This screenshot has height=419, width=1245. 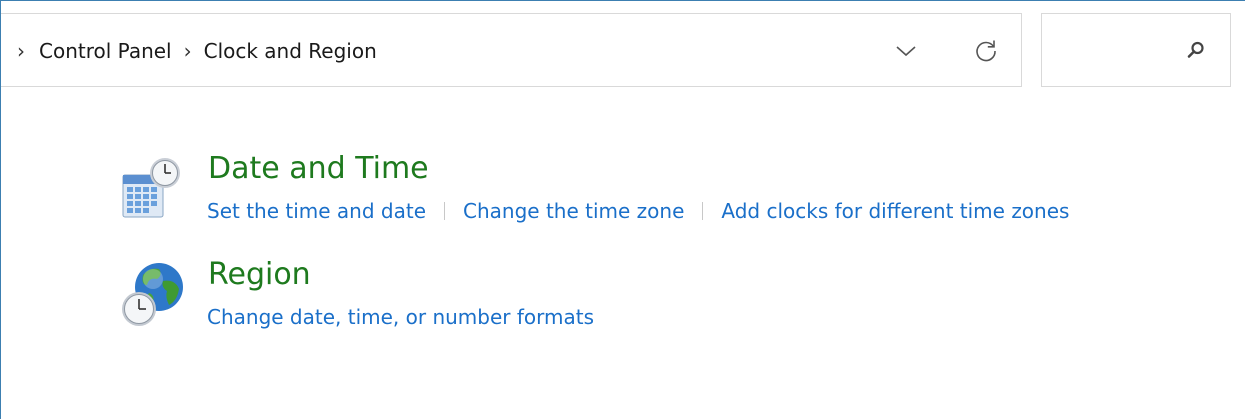 I want to click on address-bar: › Control Panel › Clock and Region, so click(x=511, y=50).